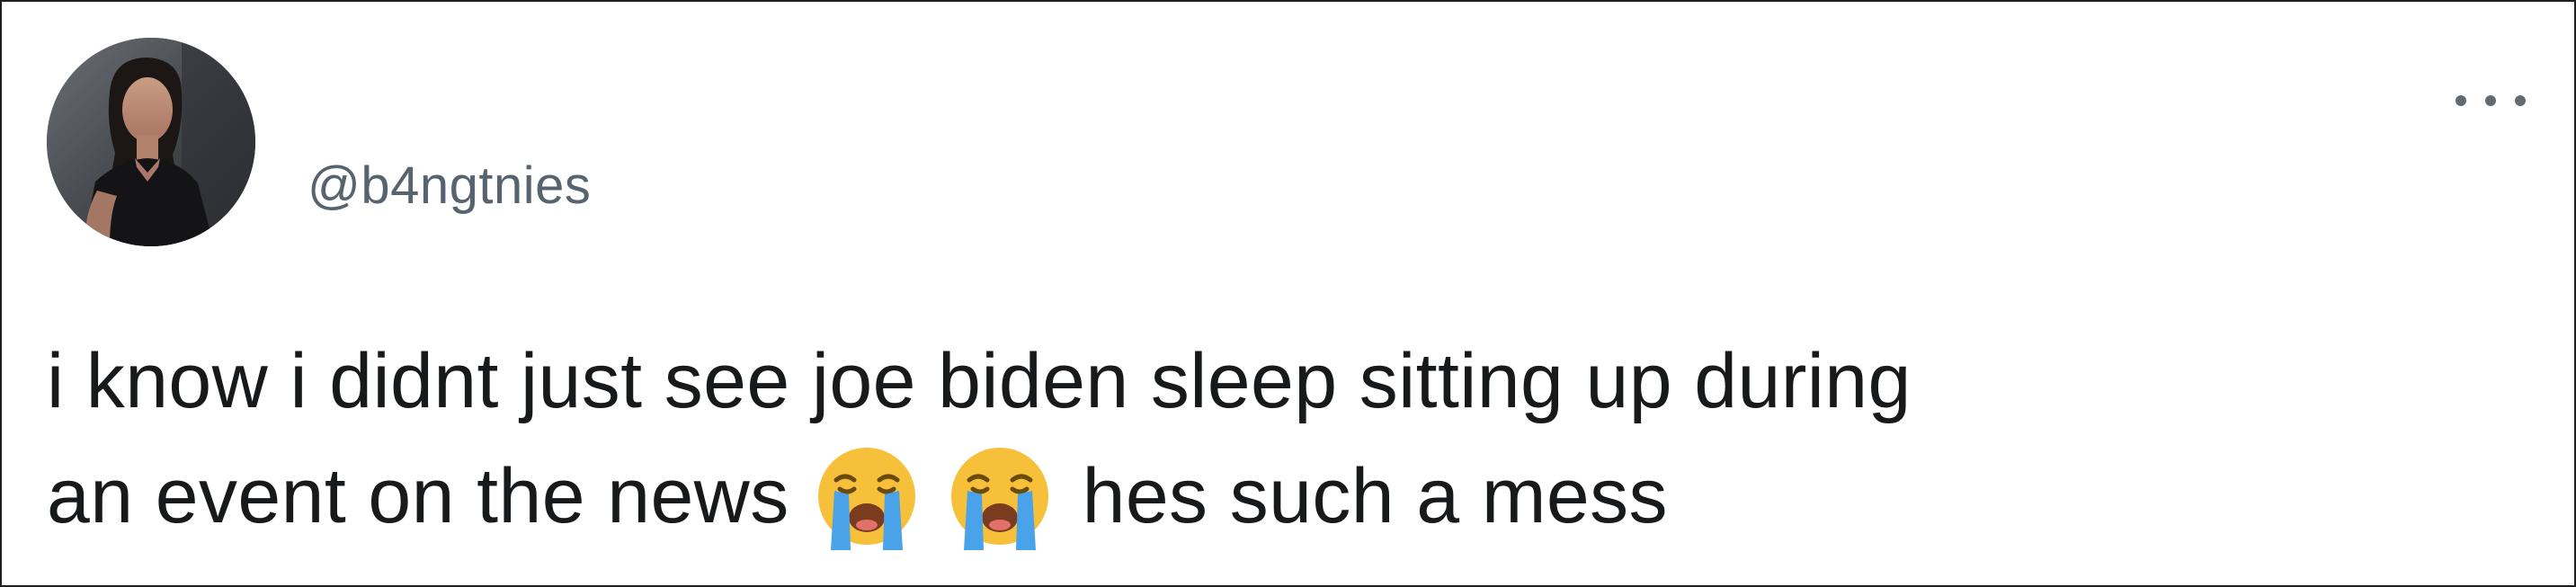 The width and height of the screenshot is (2576, 587). I want to click on more-horizontal-icon, so click(2491, 101).